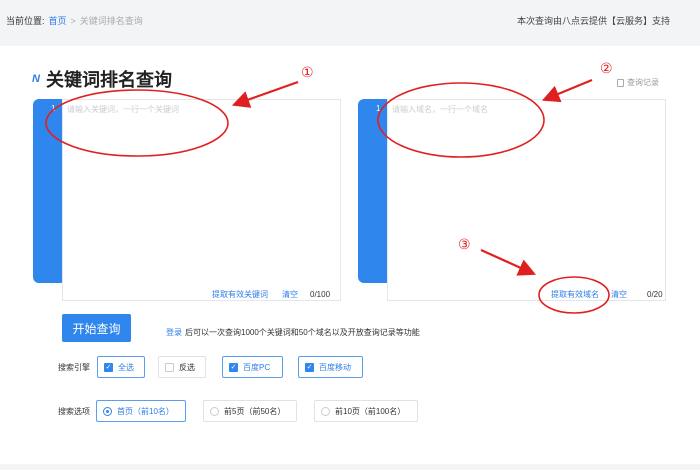 The image size is (700, 470). I want to click on engine-row-label: 搜索引擎, so click(74, 367).